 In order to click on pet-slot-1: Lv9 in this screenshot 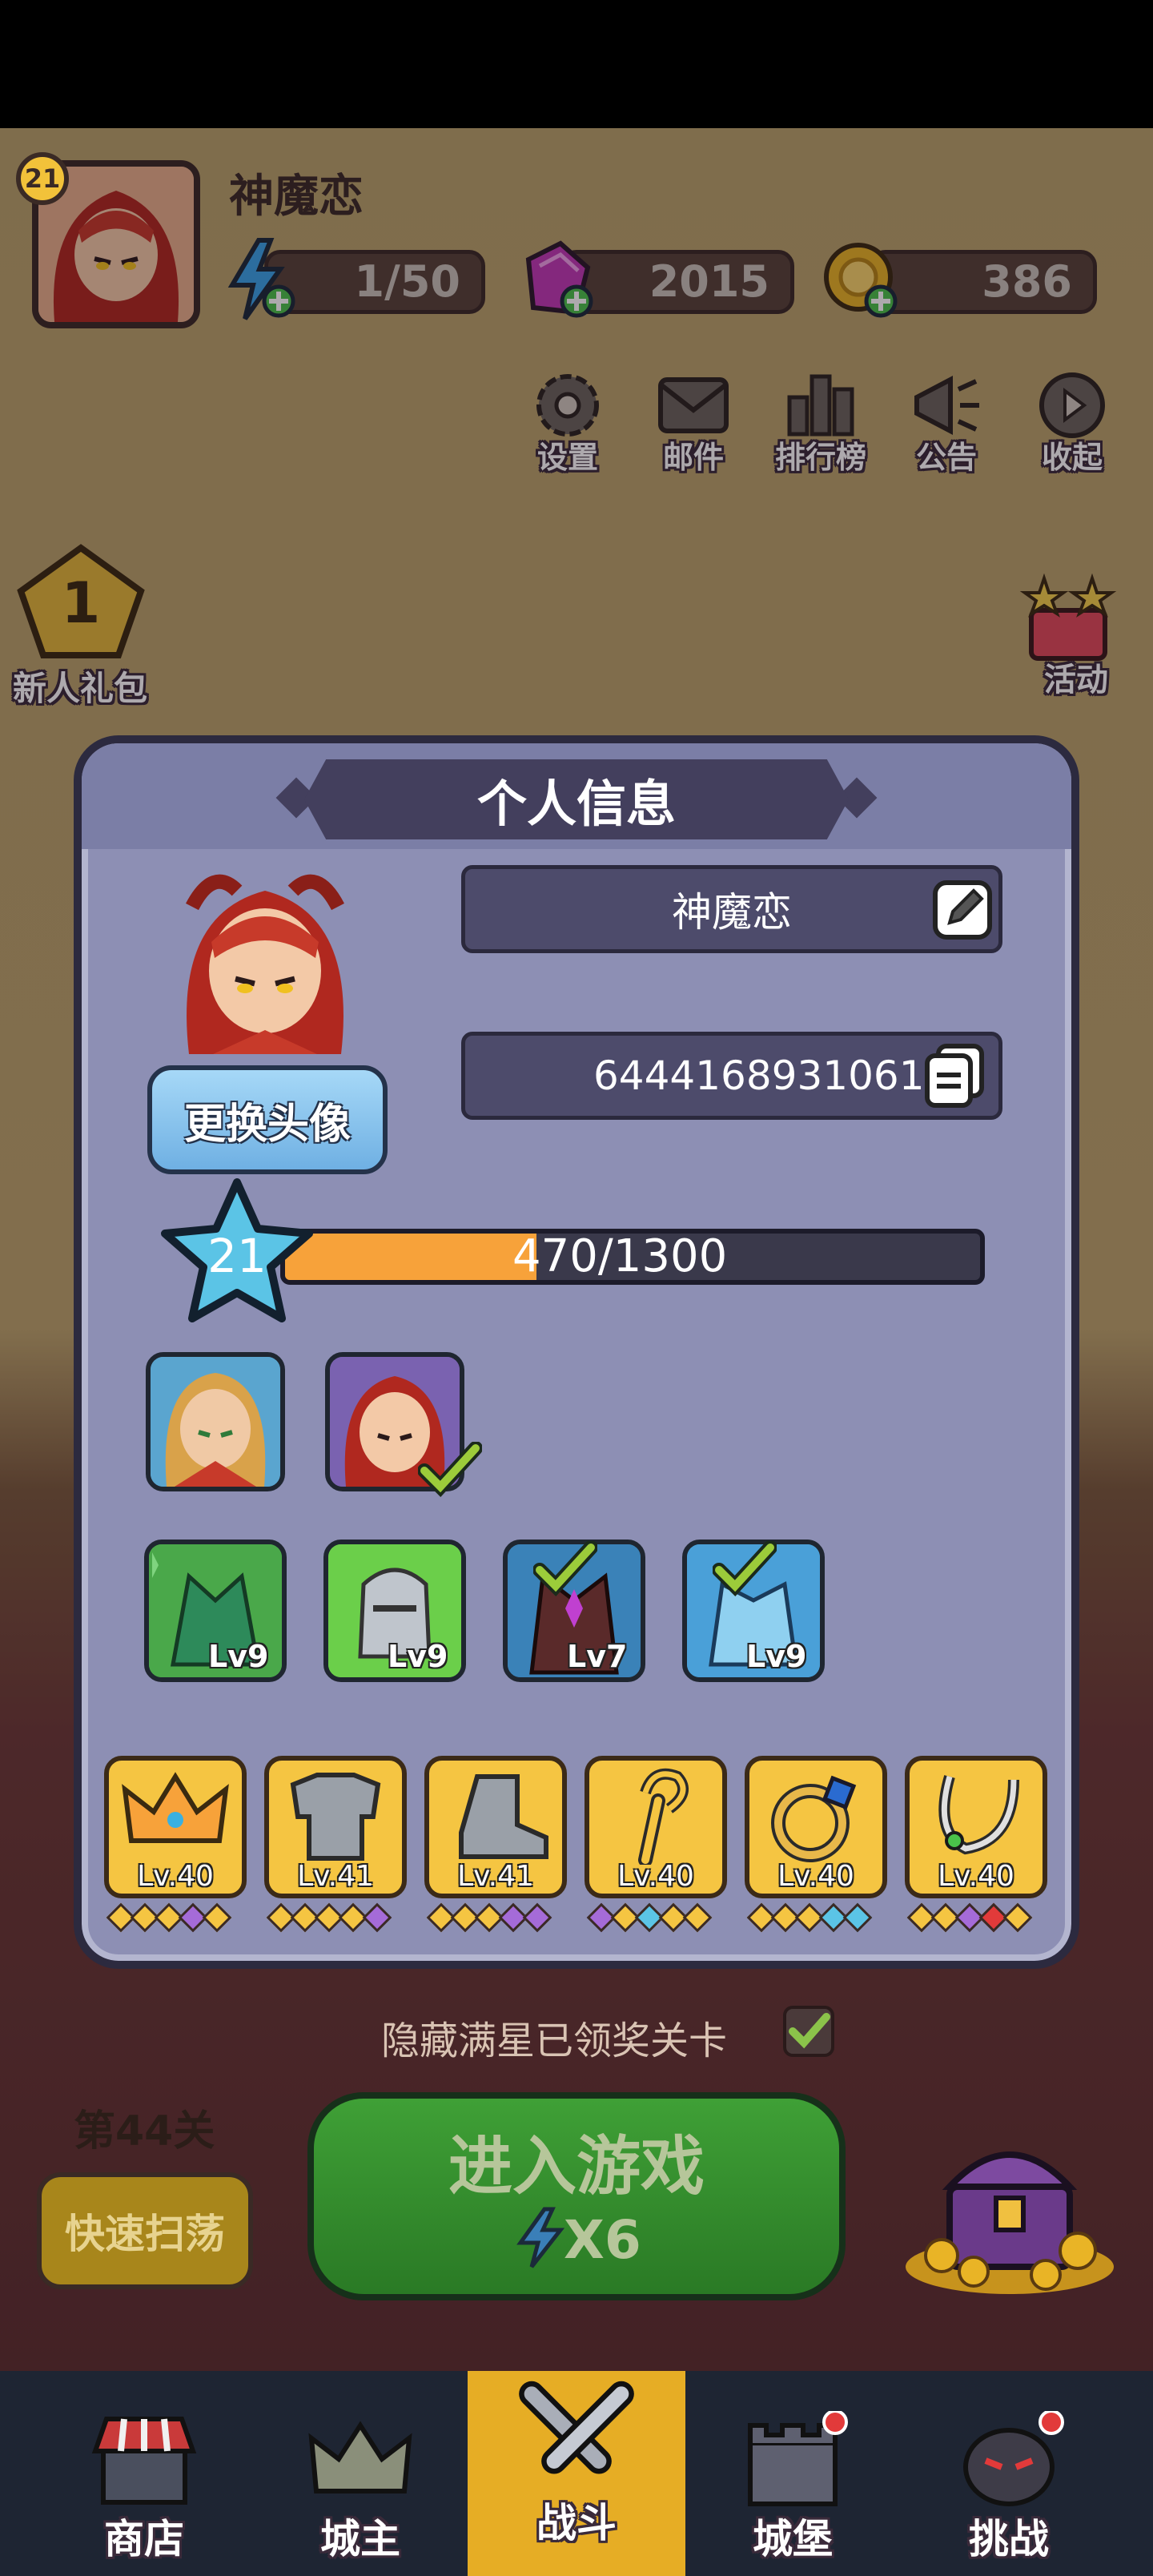, I will do `click(216, 1611)`.